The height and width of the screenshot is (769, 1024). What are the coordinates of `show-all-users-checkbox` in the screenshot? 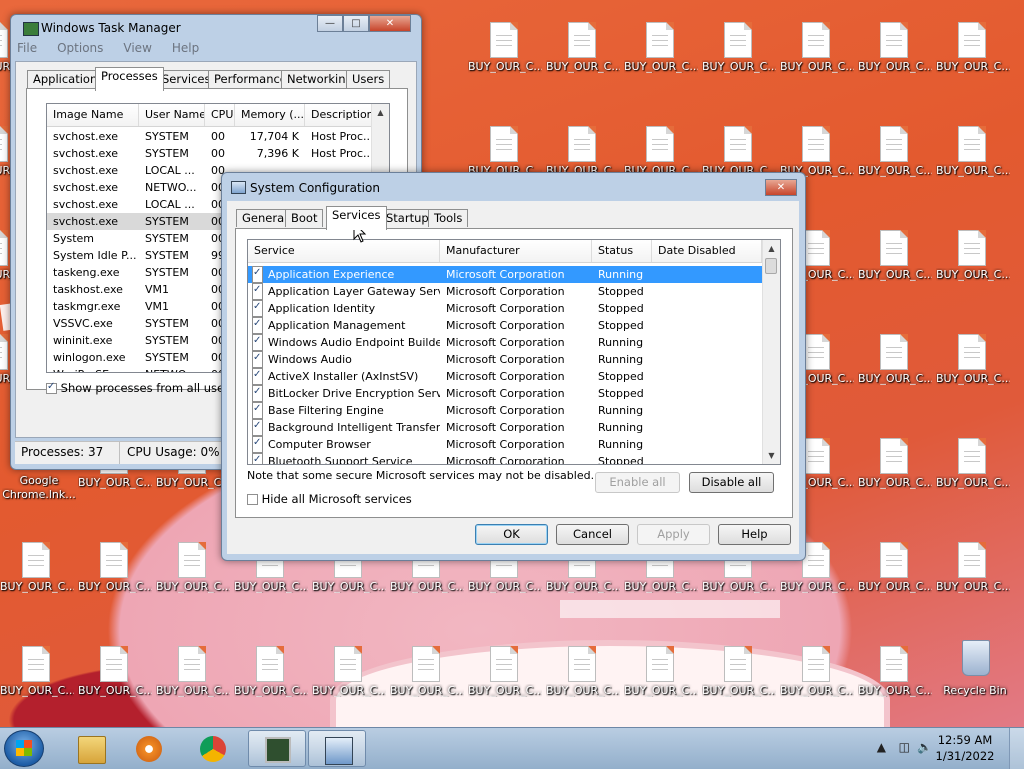 It's located at (51, 387).